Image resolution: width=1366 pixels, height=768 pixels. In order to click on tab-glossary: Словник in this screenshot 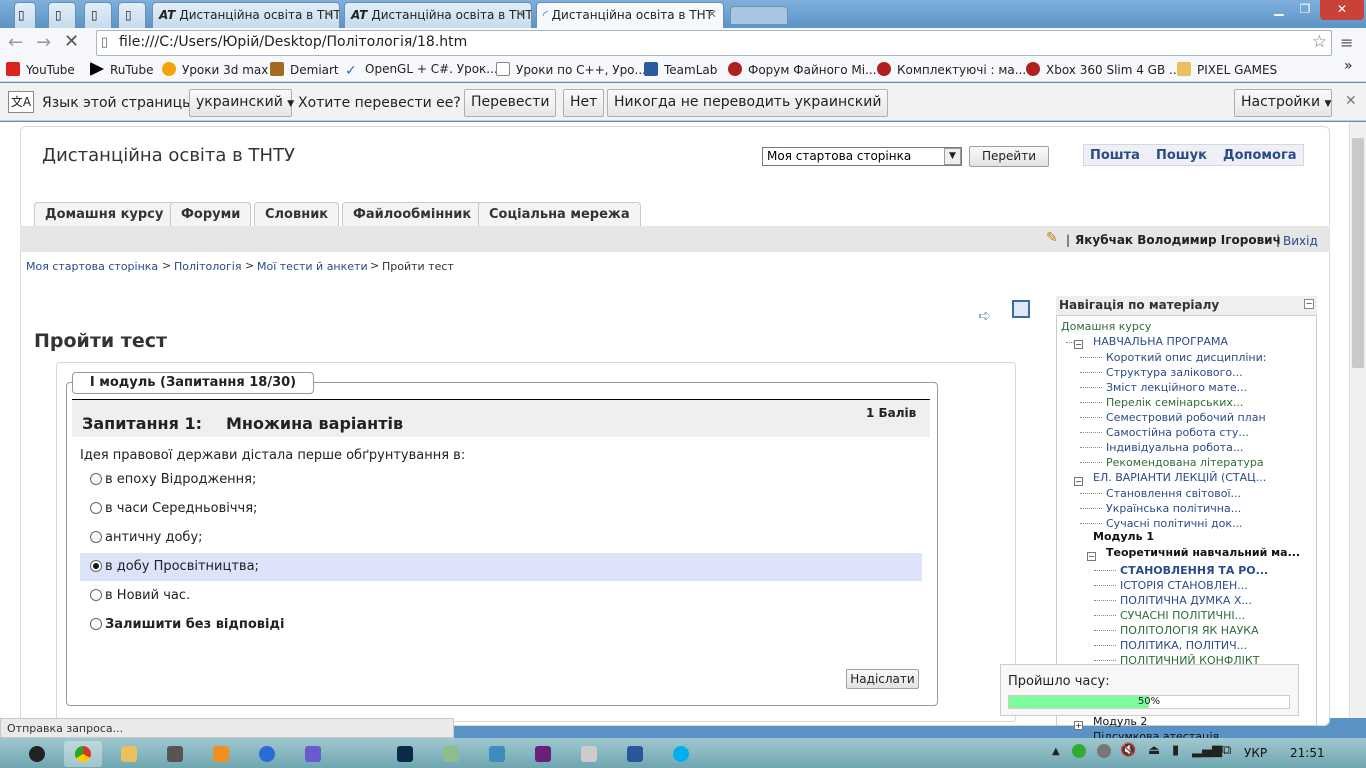, I will do `click(297, 214)`.